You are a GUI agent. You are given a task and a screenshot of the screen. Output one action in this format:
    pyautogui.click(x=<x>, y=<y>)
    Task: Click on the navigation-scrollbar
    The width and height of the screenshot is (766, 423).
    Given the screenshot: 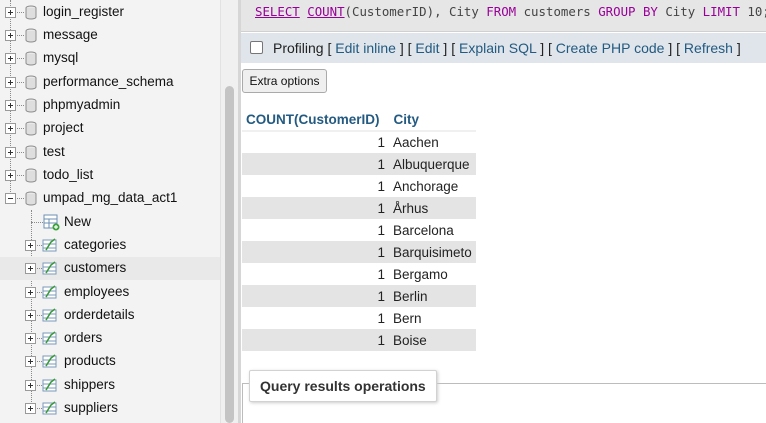 What is the action you would take?
    pyautogui.click(x=229, y=211)
    